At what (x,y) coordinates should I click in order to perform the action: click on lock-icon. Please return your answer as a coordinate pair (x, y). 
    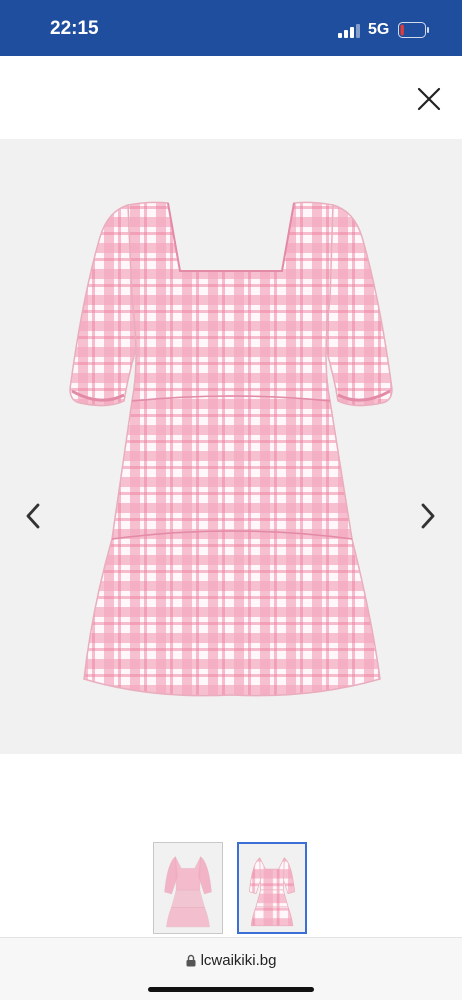
    Looking at the image, I should click on (191, 960).